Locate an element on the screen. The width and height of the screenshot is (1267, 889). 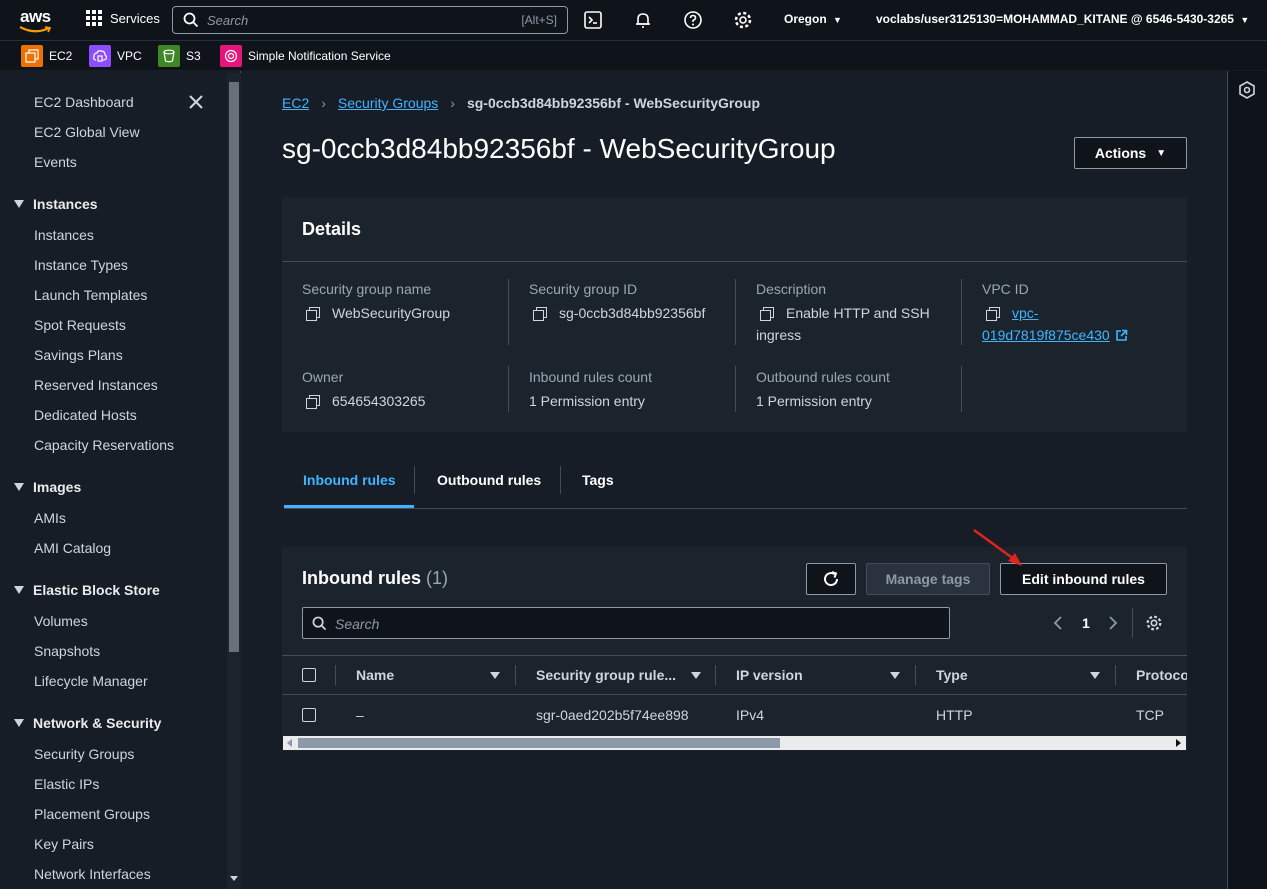
sidebar-section-elastic-block-store: Elastic Block Store is located at coordinates (87, 590).